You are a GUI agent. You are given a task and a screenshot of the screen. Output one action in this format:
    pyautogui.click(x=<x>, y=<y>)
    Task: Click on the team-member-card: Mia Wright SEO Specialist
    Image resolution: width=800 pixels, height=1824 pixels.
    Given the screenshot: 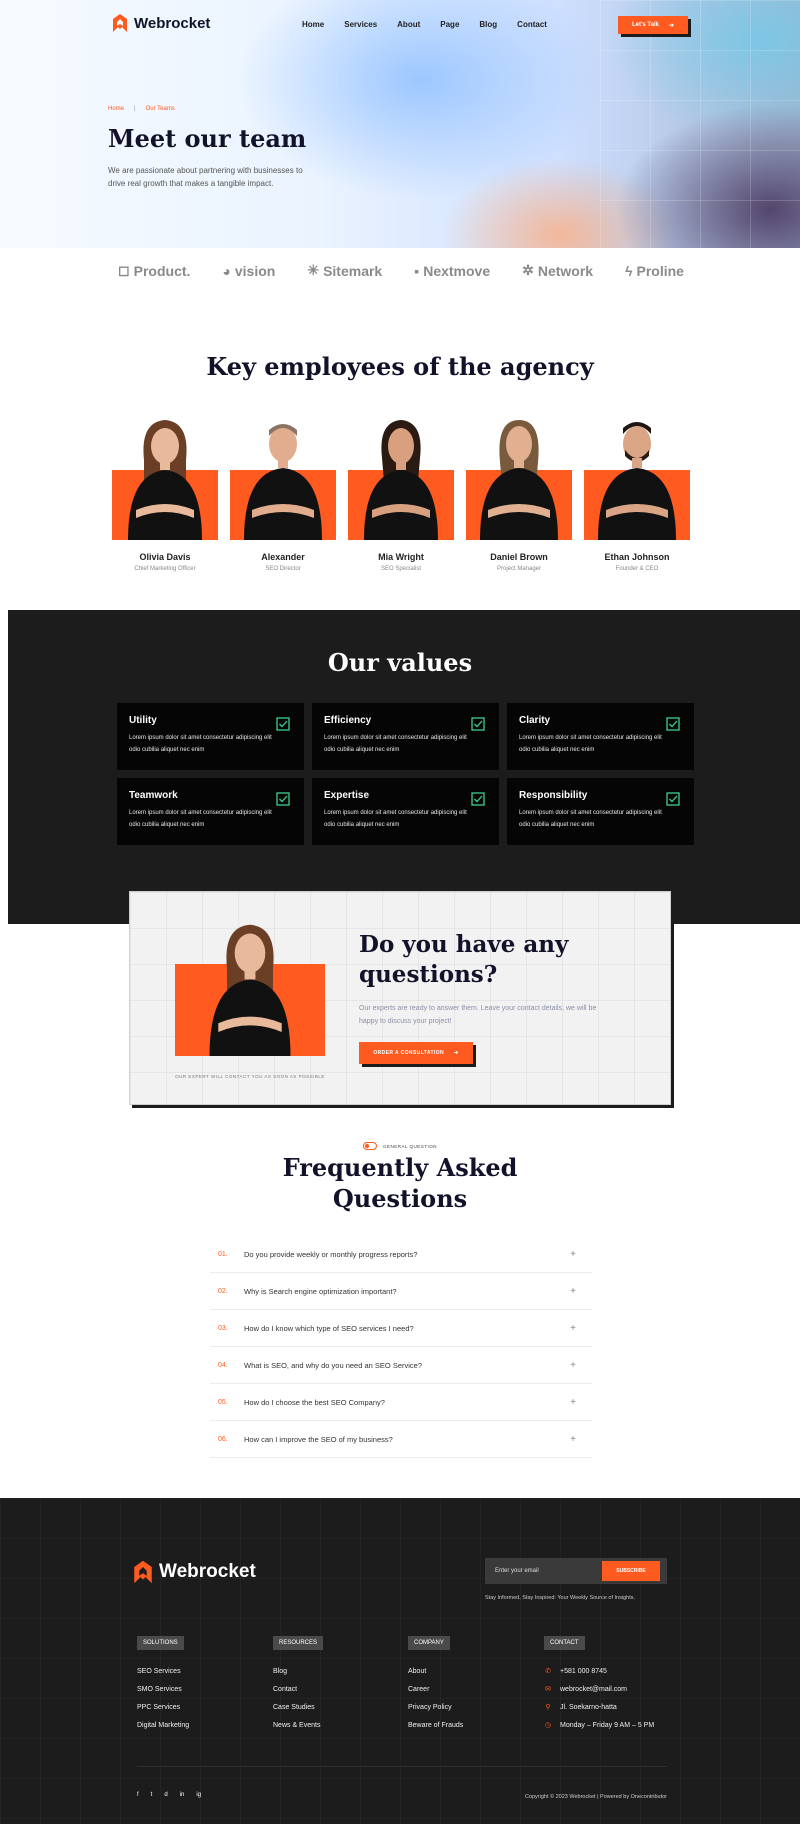 What is the action you would take?
    pyautogui.click(x=401, y=491)
    